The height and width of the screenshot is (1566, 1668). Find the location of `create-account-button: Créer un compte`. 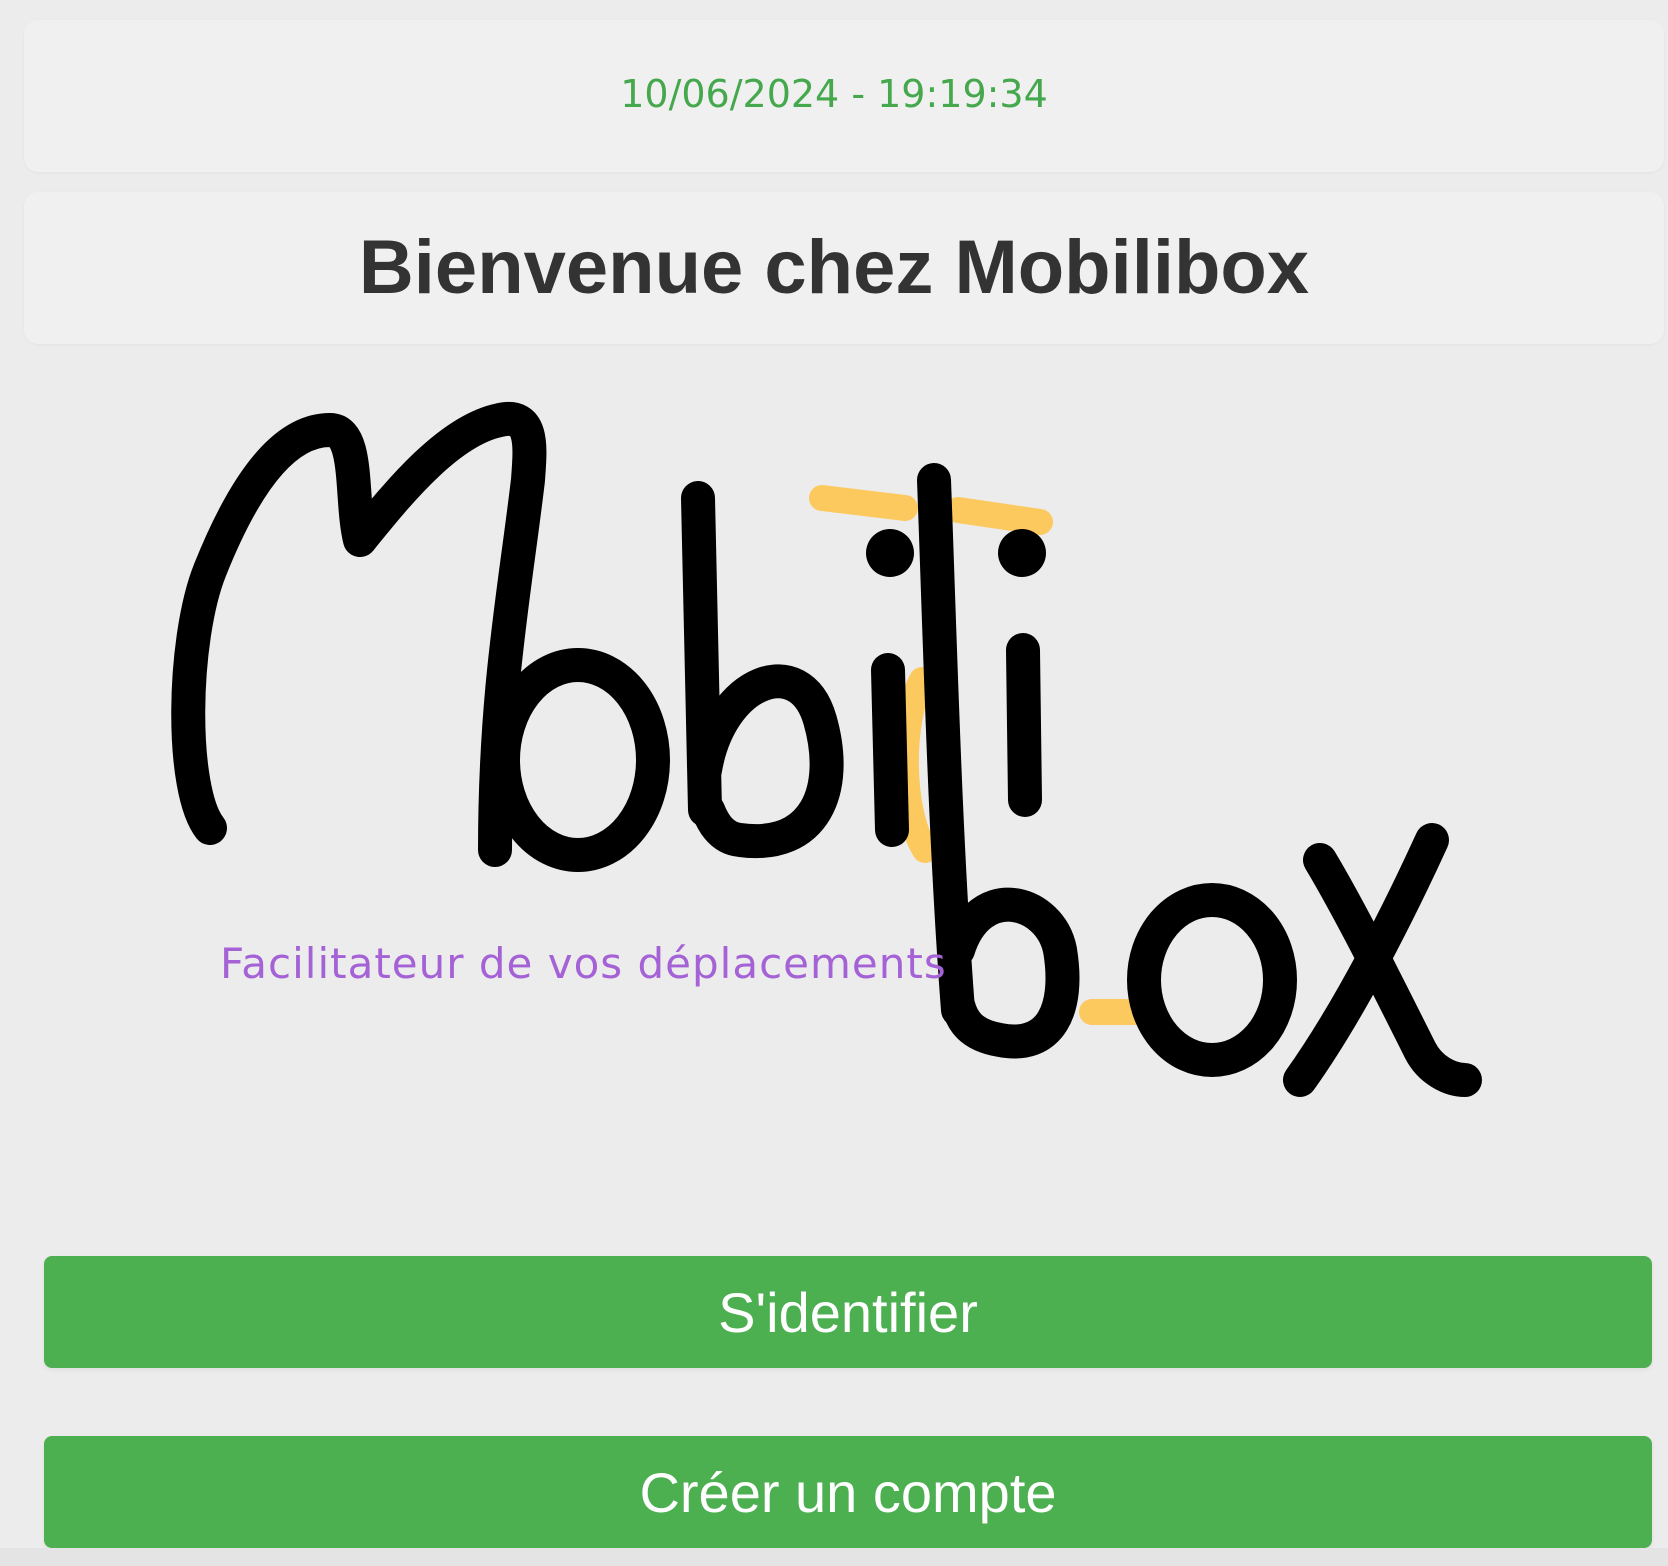

create-account-button: Créer un compte is located at coordinates (848, 1492).